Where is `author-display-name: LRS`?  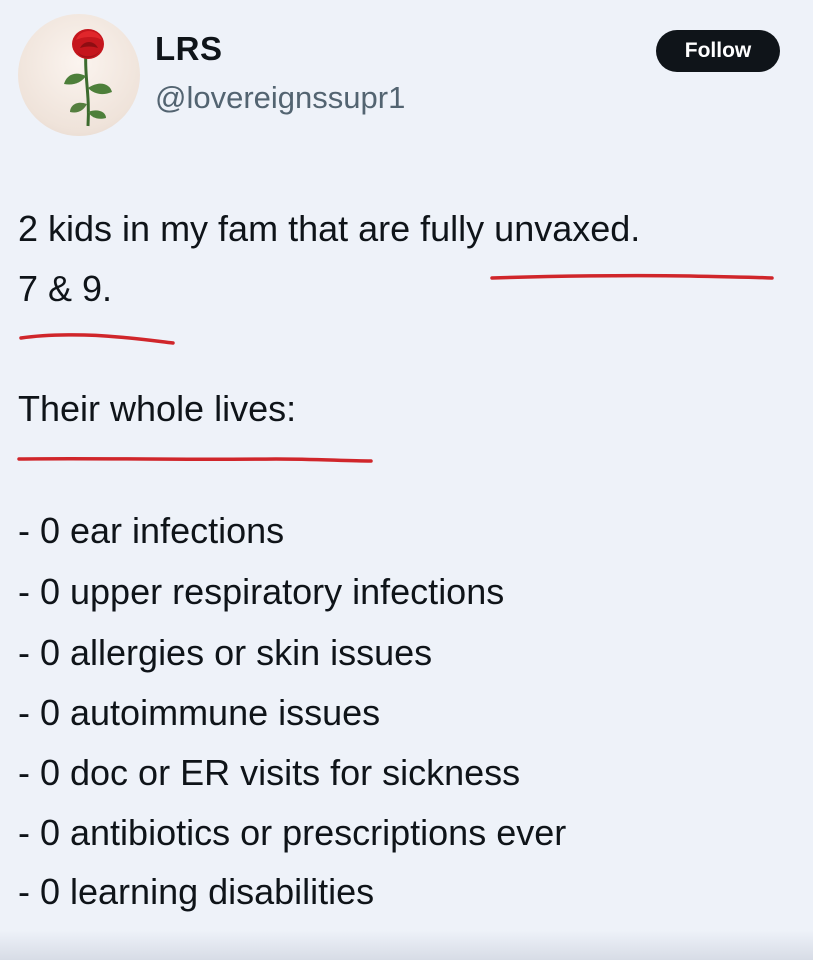 author-display-name: LRS is located at coordinates (189, 49).